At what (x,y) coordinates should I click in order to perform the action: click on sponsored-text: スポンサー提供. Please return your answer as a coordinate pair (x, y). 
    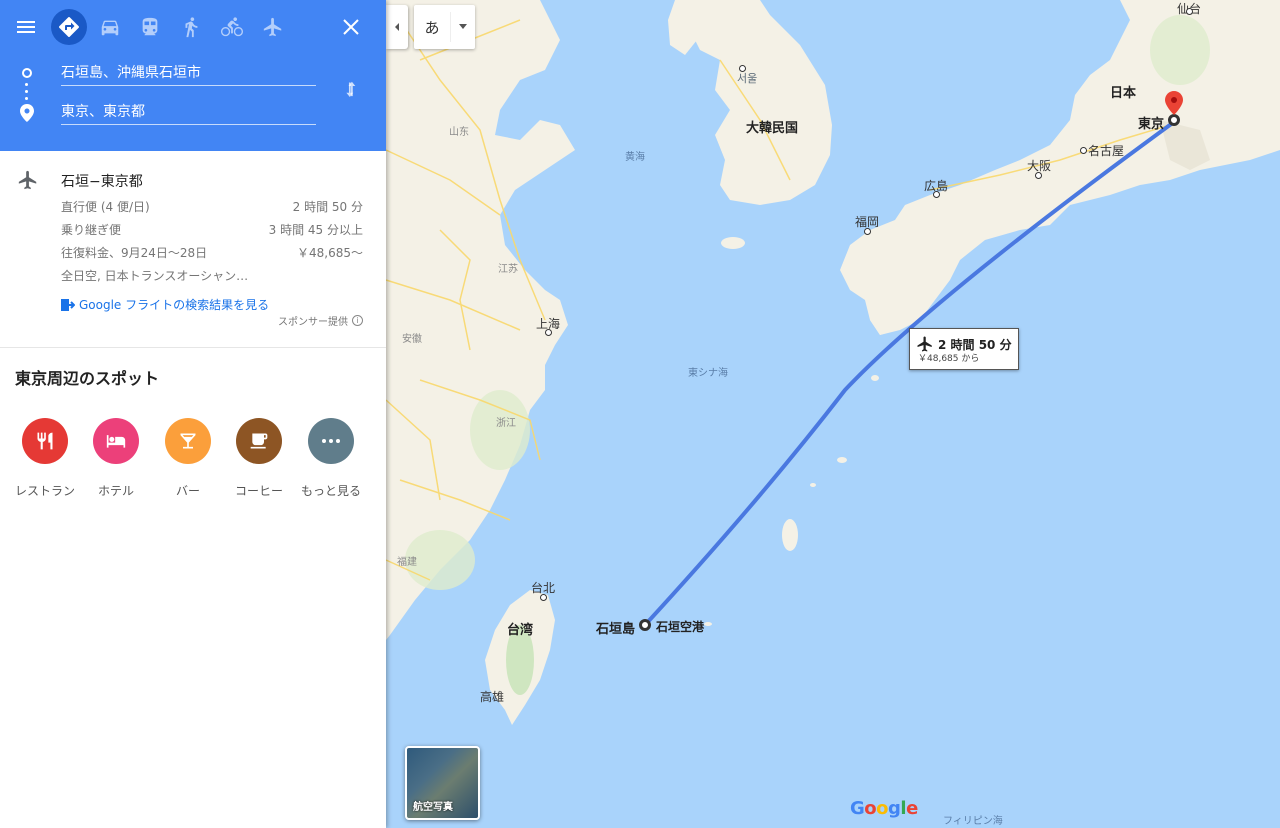
    Looking at the image, I should click on (313, 322).